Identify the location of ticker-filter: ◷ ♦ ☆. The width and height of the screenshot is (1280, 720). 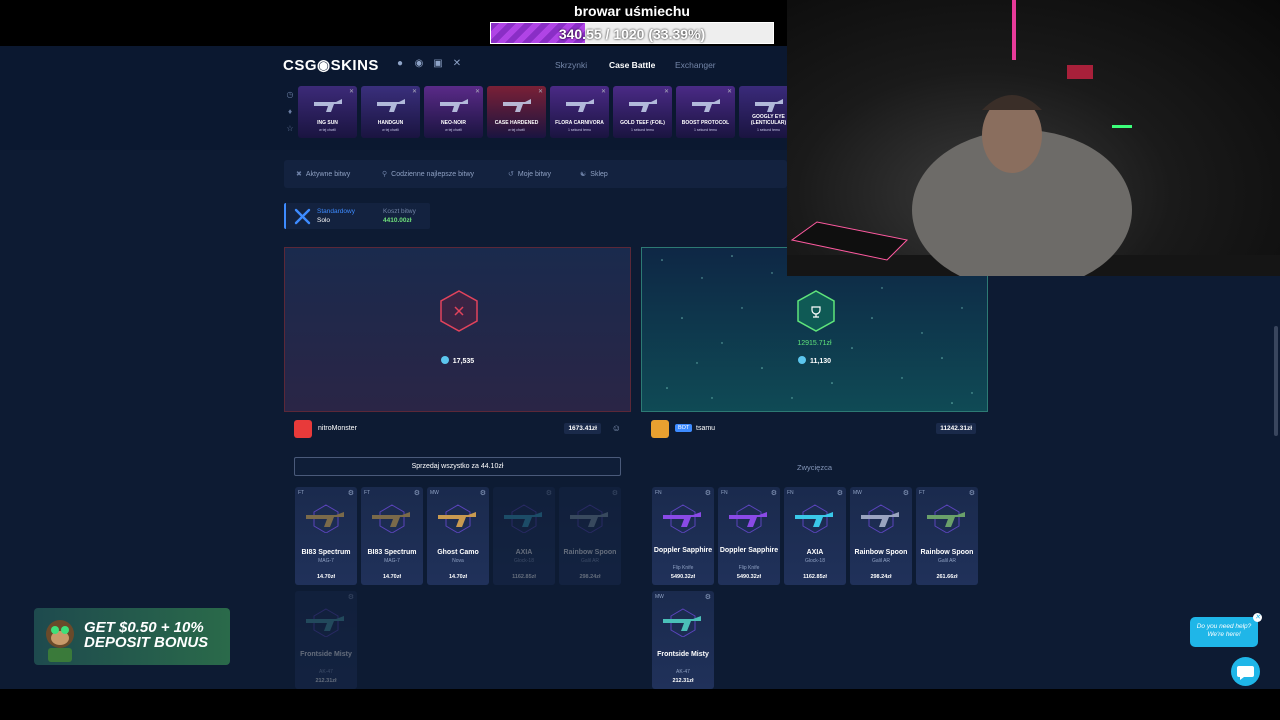
(290, 115).